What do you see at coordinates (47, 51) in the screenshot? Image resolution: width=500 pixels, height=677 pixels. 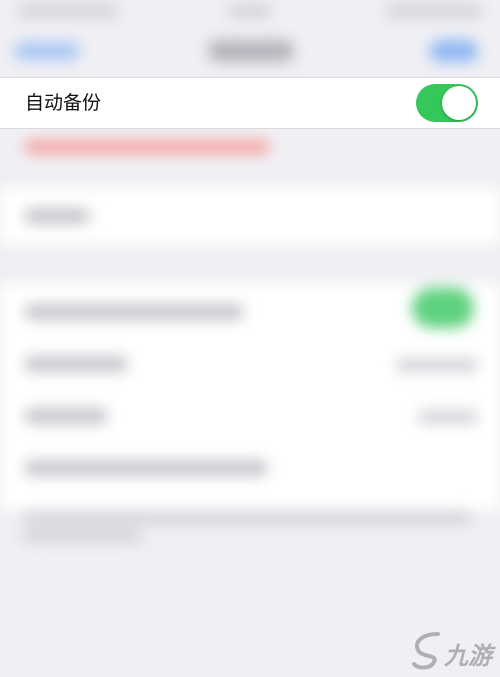 I see `back-button` at bounding box center [47, 51].